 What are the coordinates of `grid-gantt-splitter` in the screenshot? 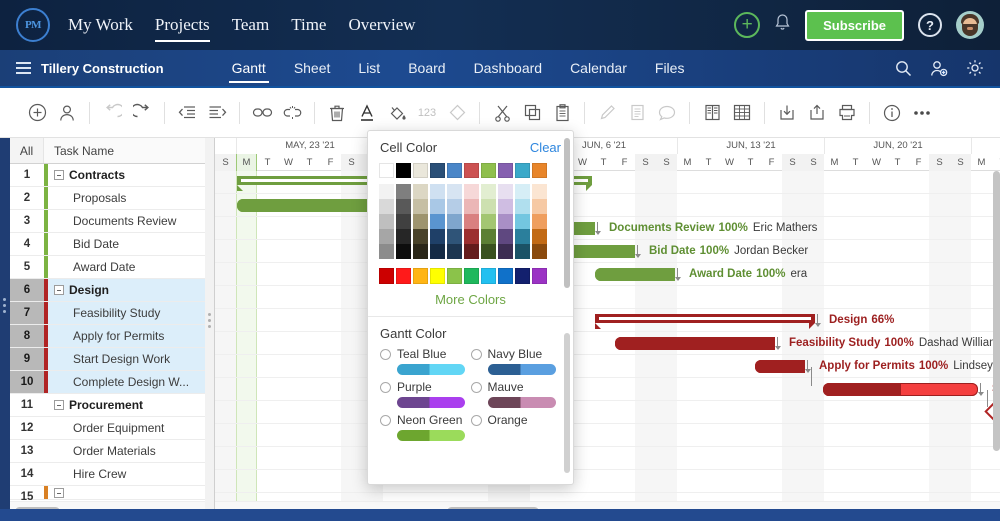 It's located at (210, 329).